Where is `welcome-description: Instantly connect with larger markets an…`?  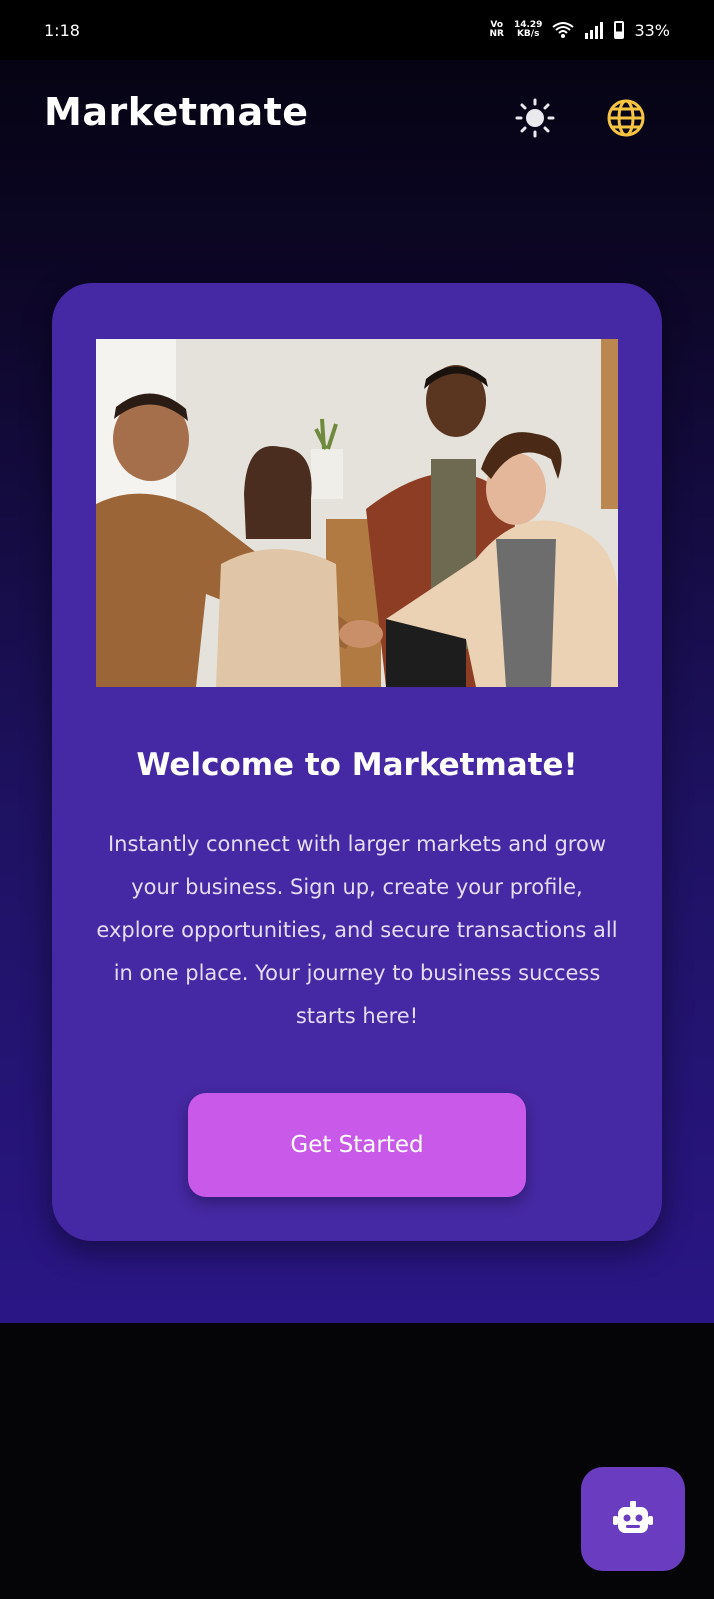 welcome-description: Instantly connect with larger markets an… is located at coordinates (357, 930).